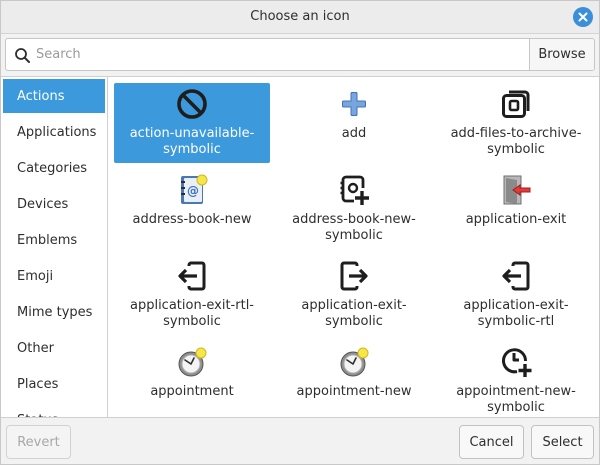  I want to click on icon-item-address-book-new-symbolic: address-book-new- symbolic, so click(354, 209).